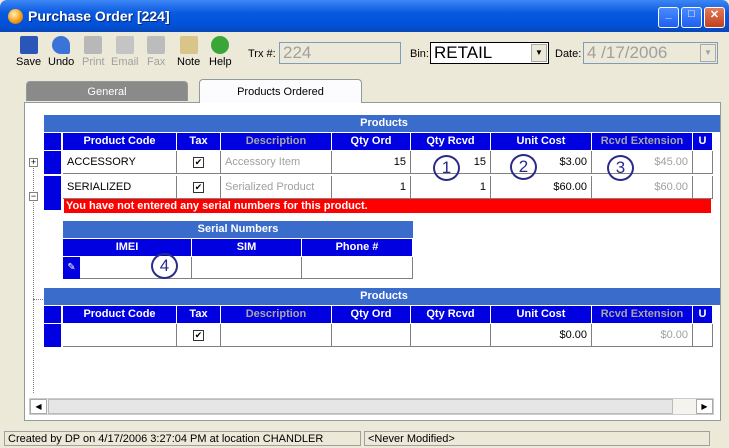 The image size is (729, 448). I want to click on printer-icon, so click(93, 45).